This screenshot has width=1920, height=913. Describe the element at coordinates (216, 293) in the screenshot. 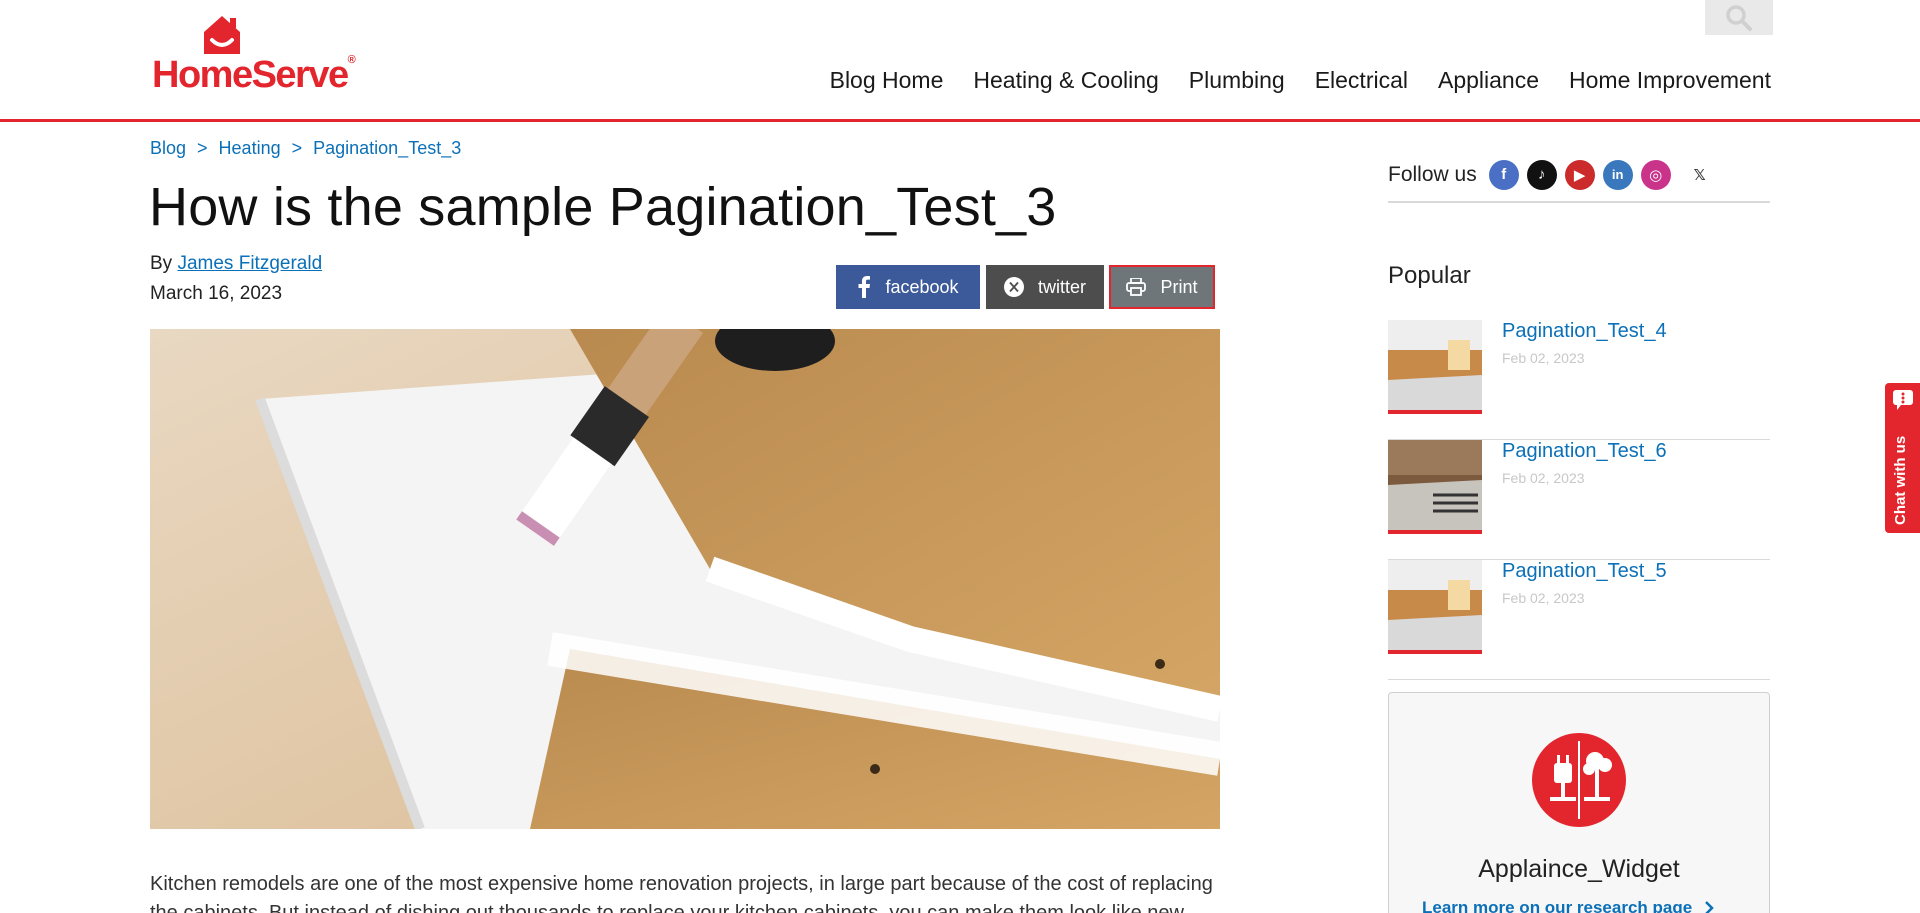

I see `publish-date: March 16, 2023` at that location.